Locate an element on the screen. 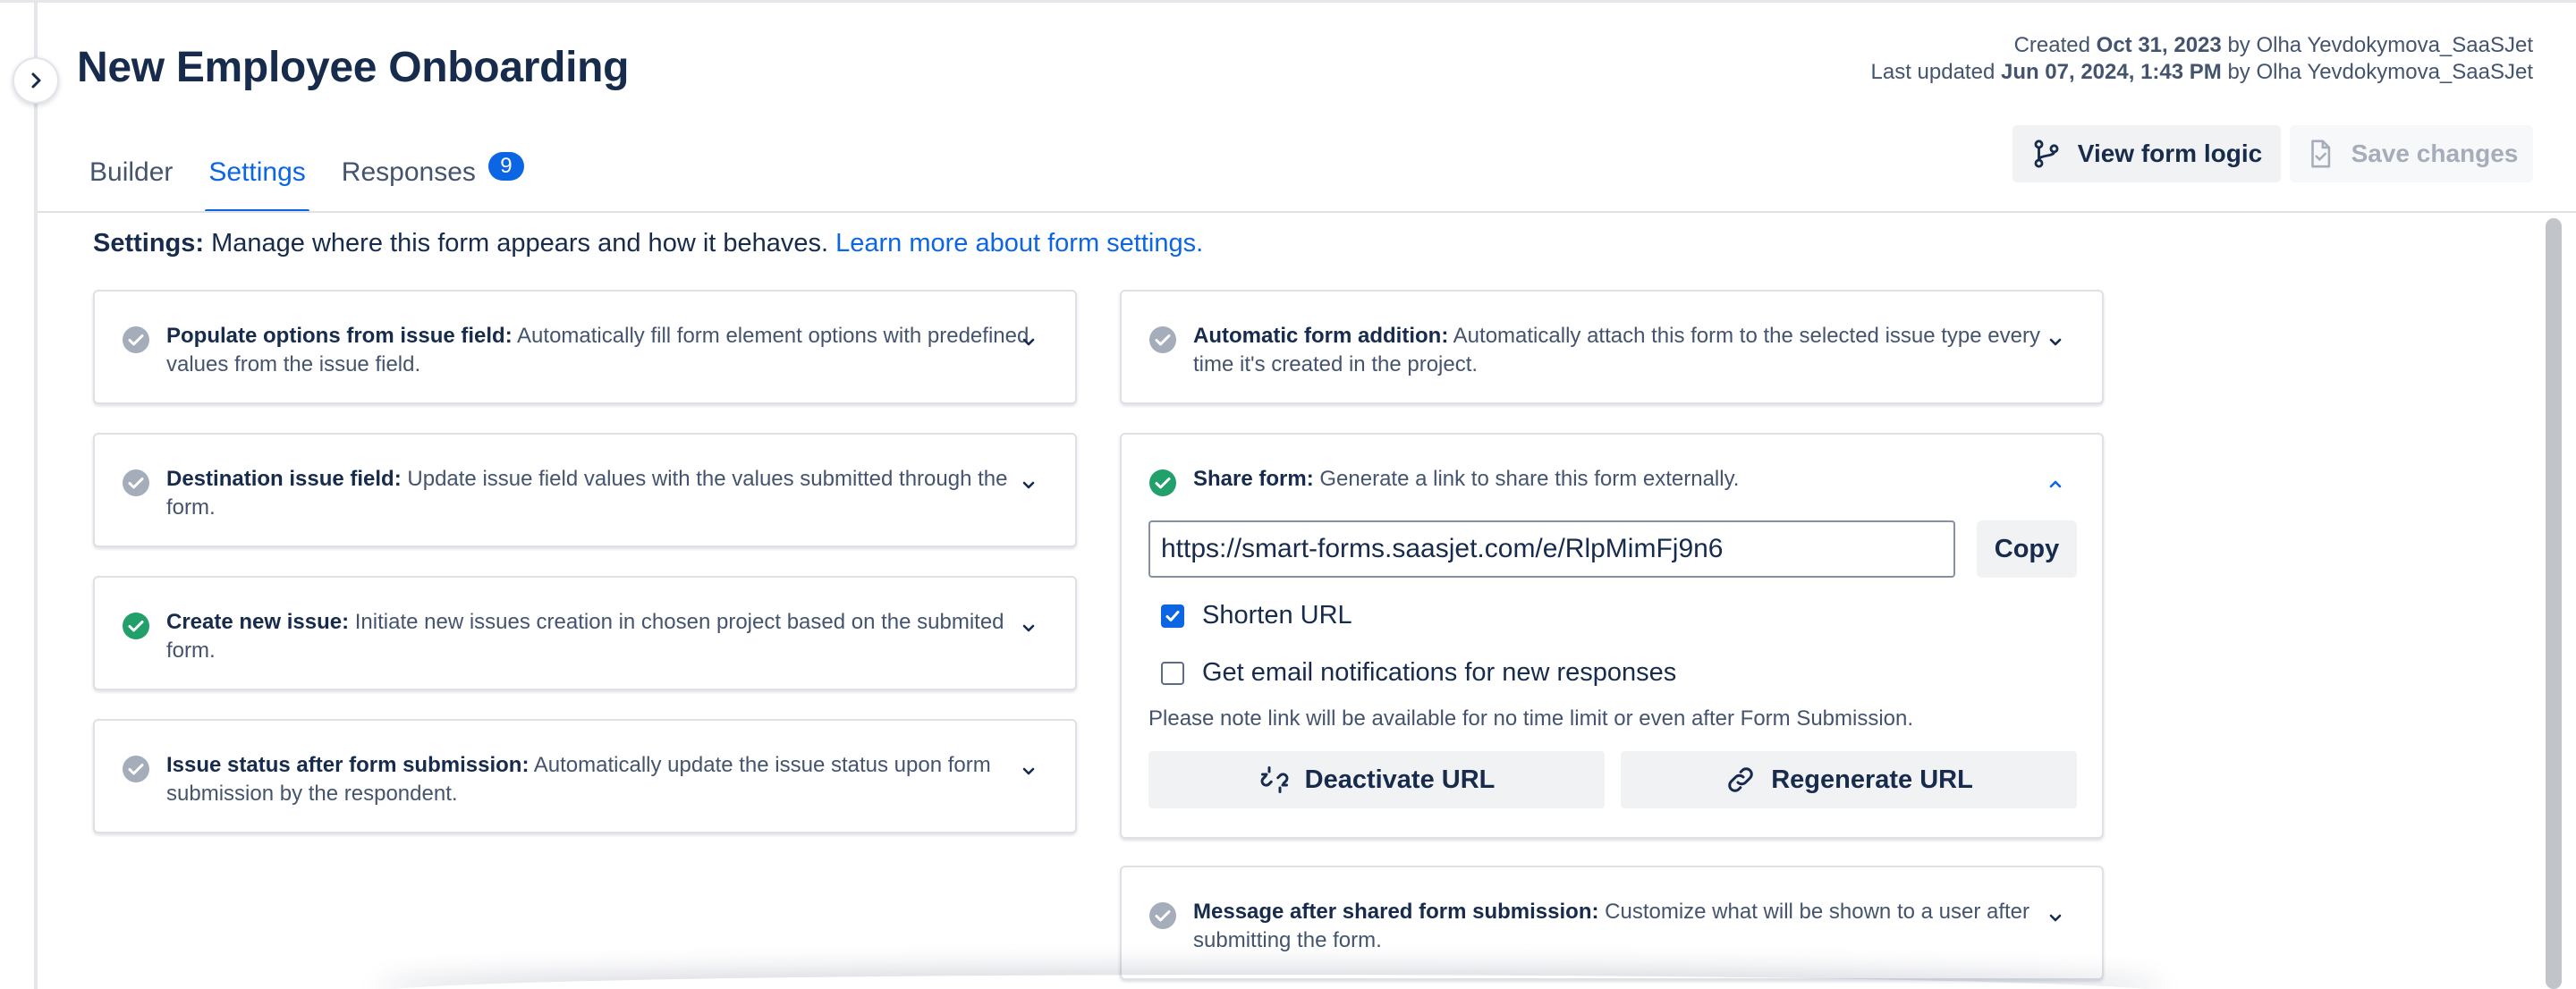 The image size is (2576, 989). updated-by: by Olha Yevdokymova_SaaSJet is located at coordinates (2380, 72).